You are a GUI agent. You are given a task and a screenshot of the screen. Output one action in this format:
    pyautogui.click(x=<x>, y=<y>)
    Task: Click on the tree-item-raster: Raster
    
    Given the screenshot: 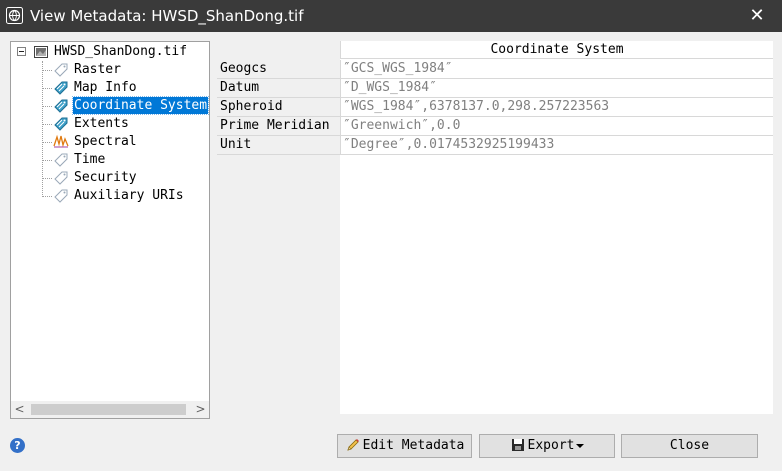 What is the action you would take?
    pyautogui.click(x=131, y=70)
    